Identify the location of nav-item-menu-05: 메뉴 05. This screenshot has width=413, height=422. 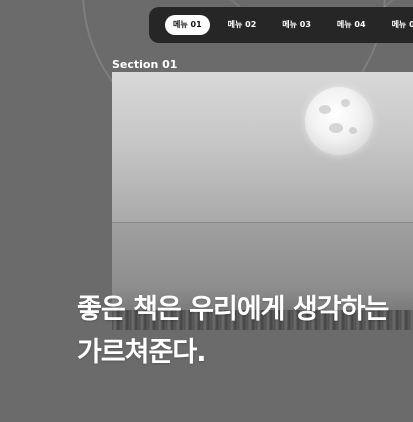
(398, 25).